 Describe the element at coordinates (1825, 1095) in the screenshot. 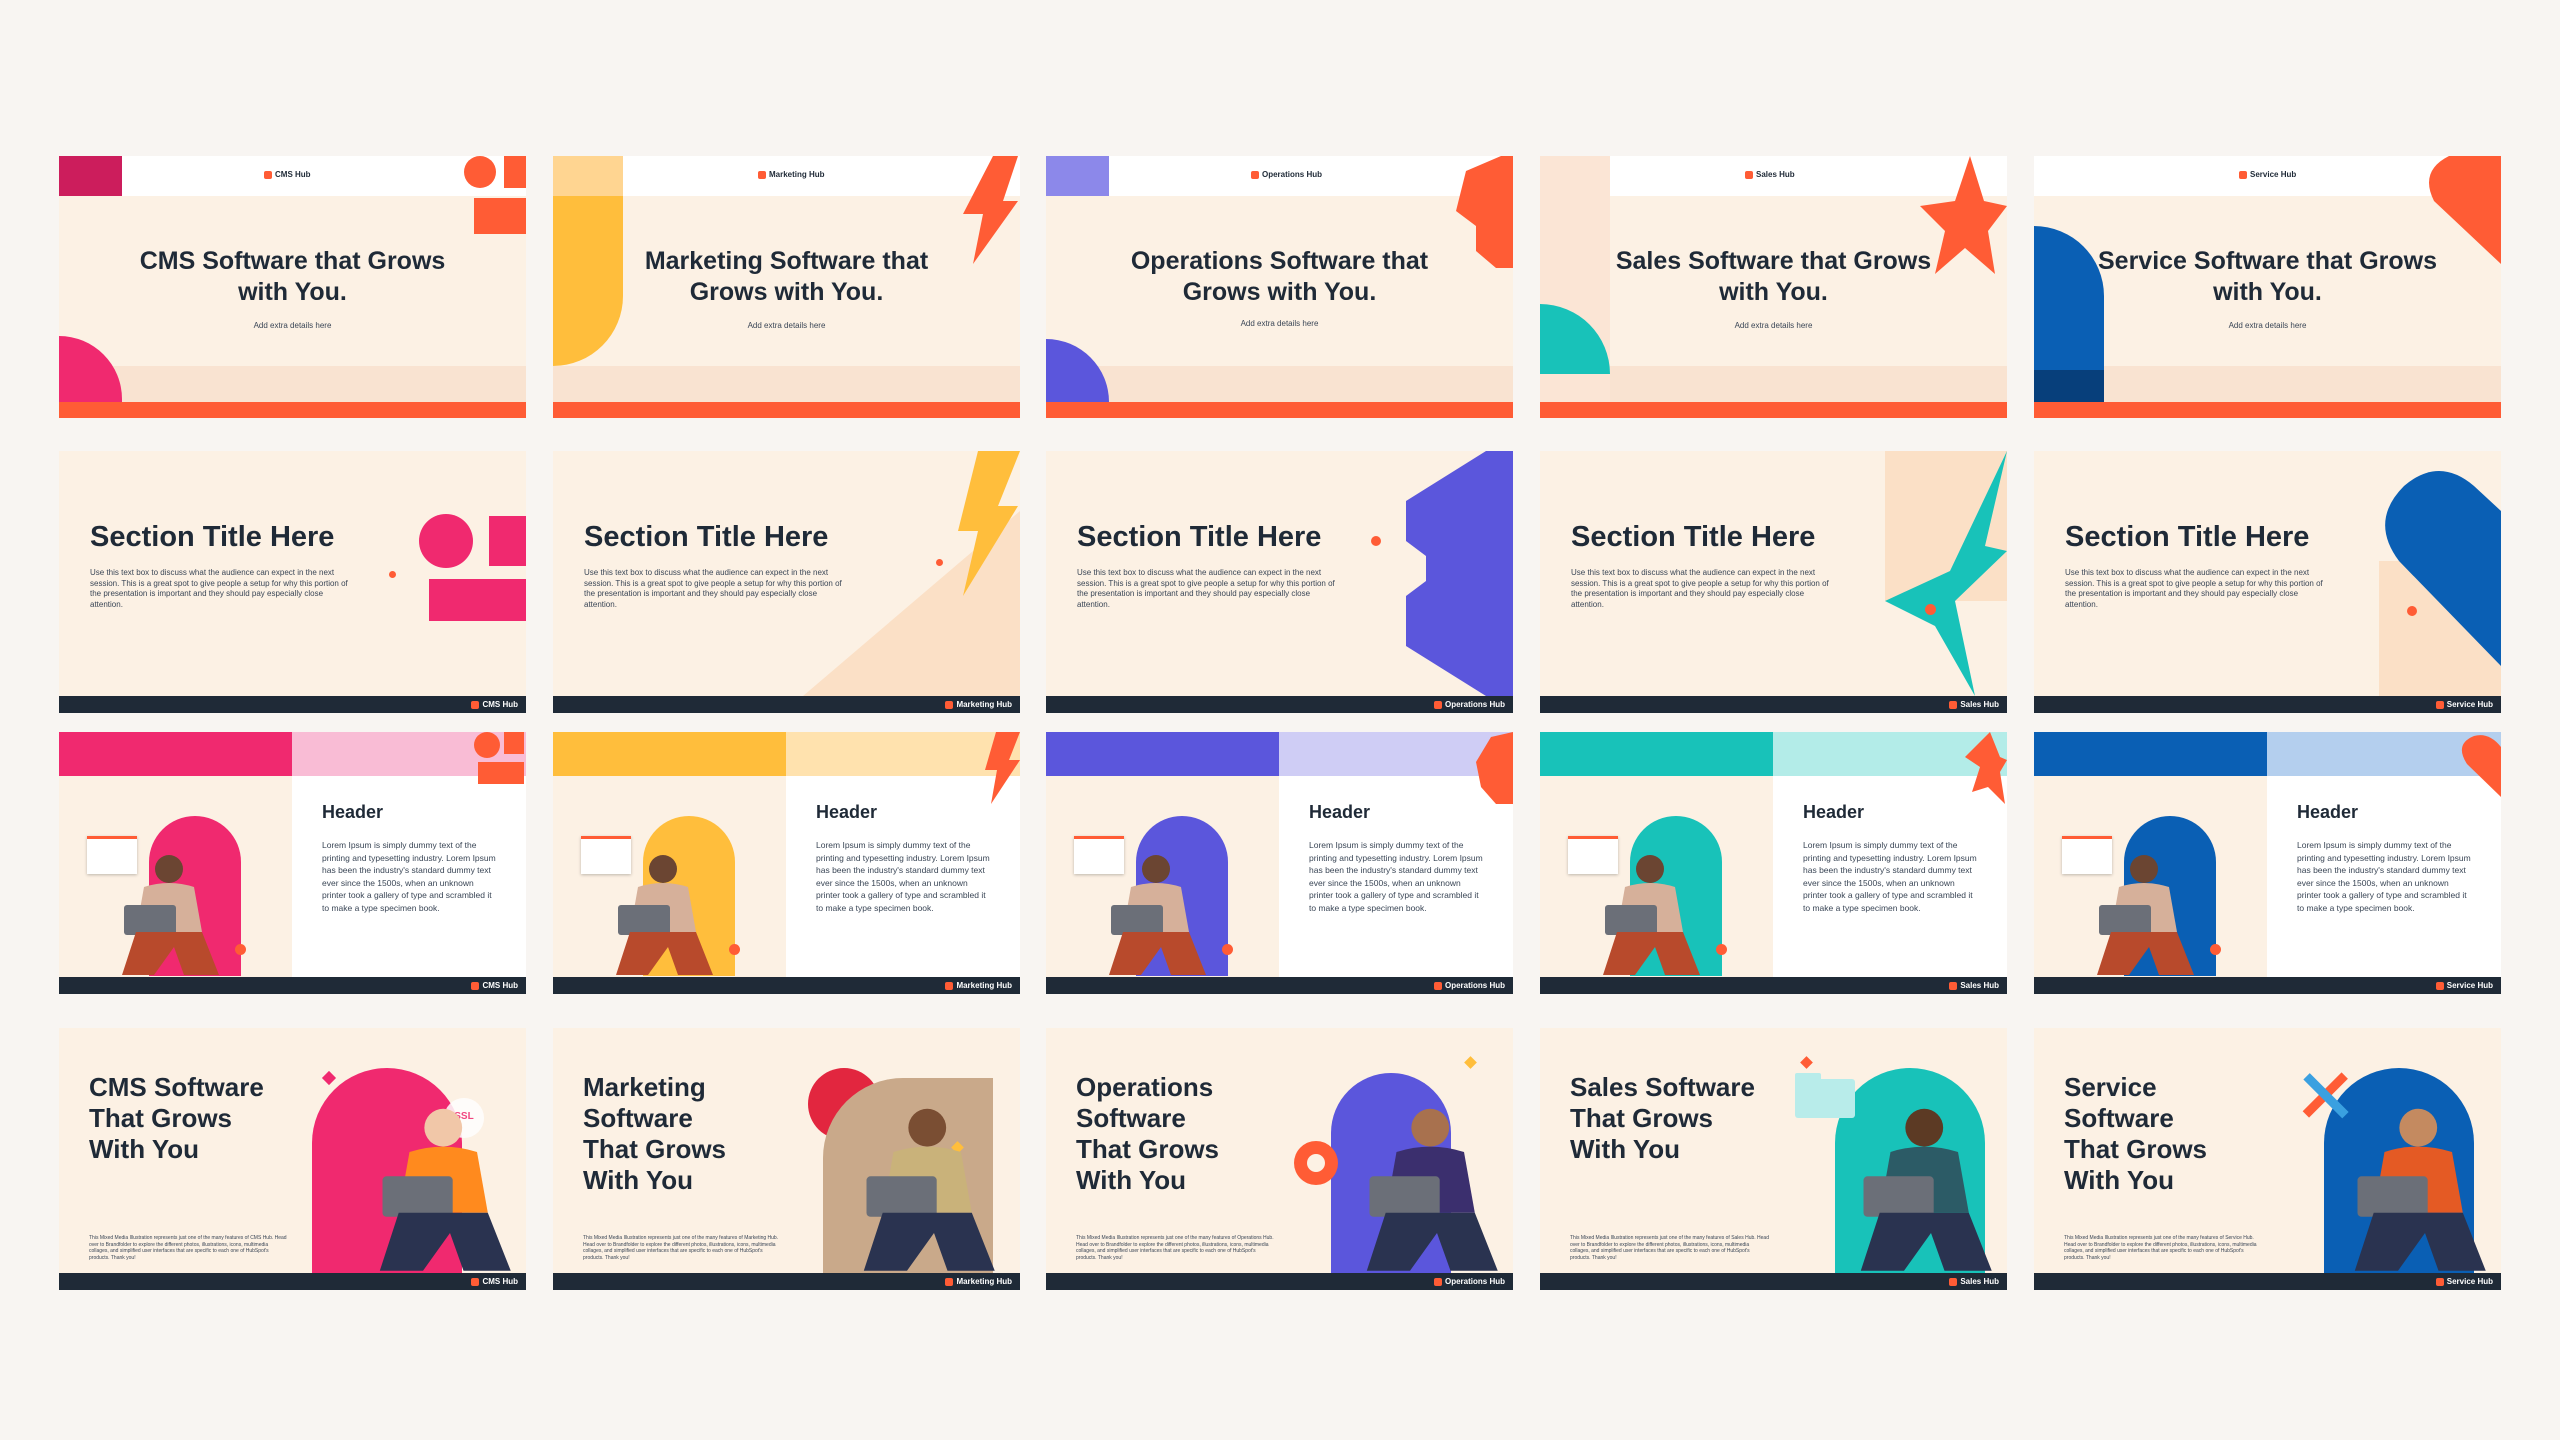

I see `folder-icon` at that location.